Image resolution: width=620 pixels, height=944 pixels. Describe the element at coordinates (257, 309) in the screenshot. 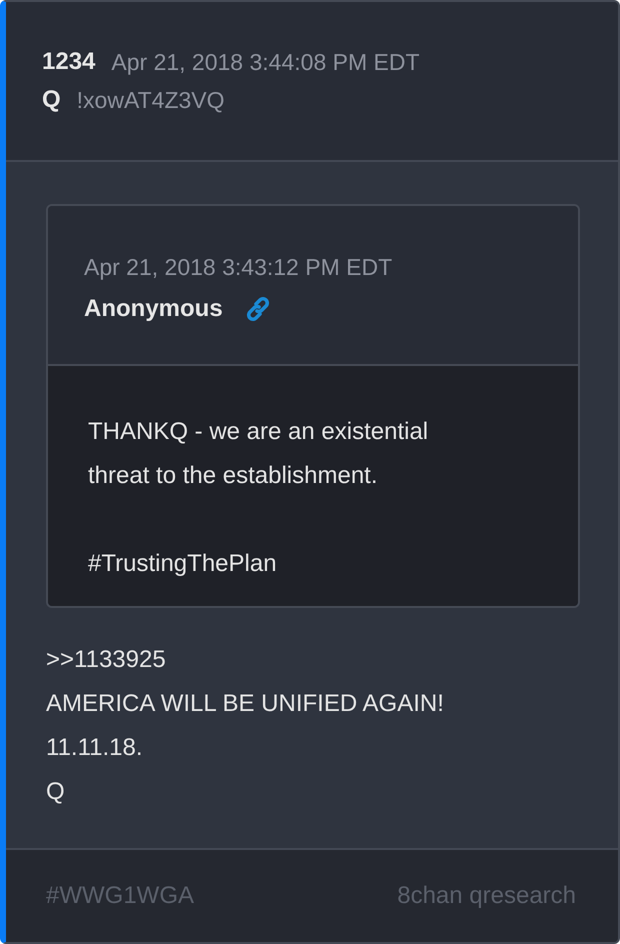

I see `link-icon` at that location.